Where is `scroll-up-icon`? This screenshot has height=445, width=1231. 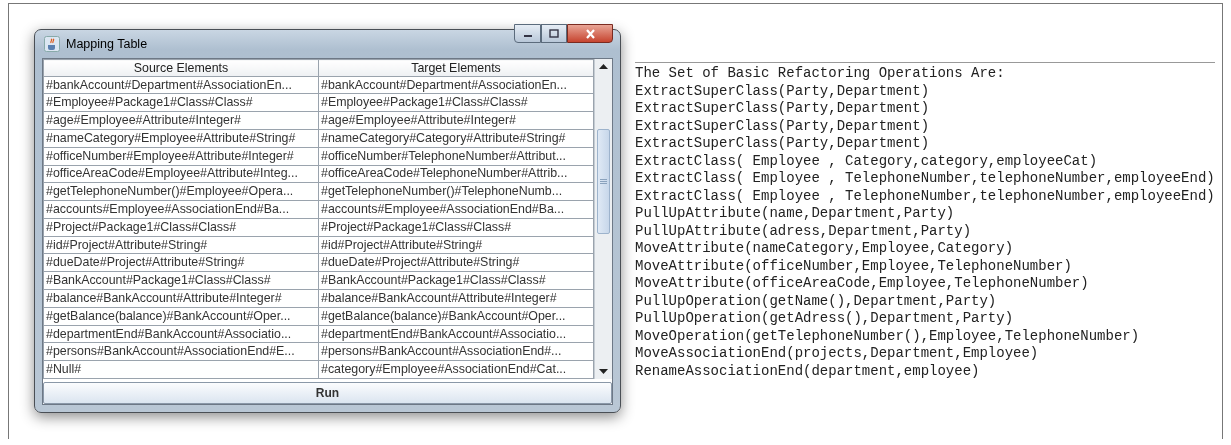 scroll-up-icon is located at coordinates (603, 66).